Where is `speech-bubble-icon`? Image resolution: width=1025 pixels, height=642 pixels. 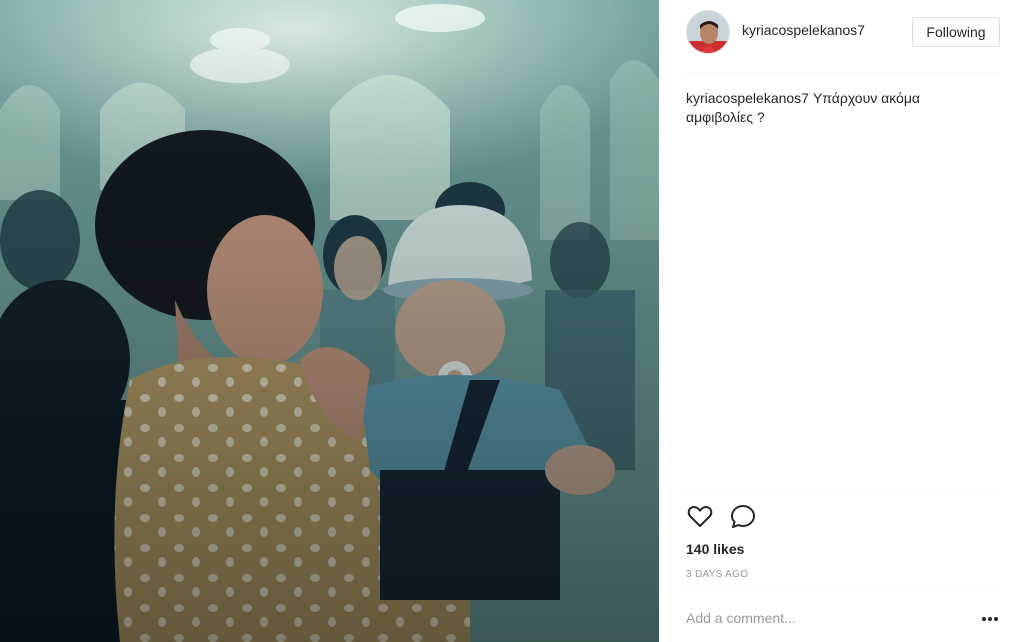
speech-bubble-icon is located at coordinates (743, 516).